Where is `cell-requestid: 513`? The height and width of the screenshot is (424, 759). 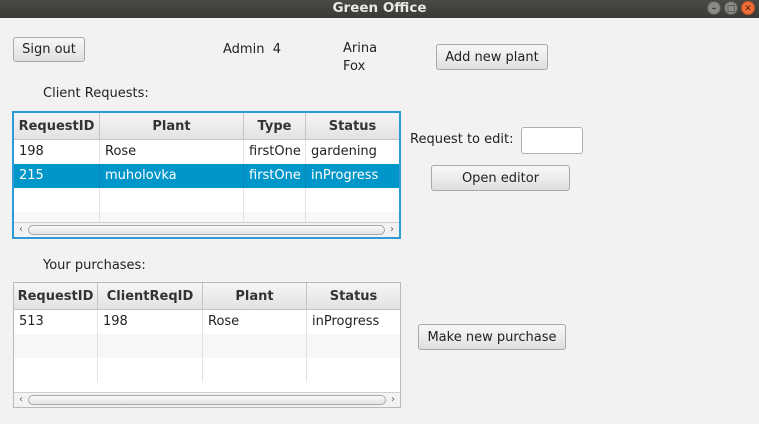 cell-requestid: 513 is located at coordinates (56, 322).